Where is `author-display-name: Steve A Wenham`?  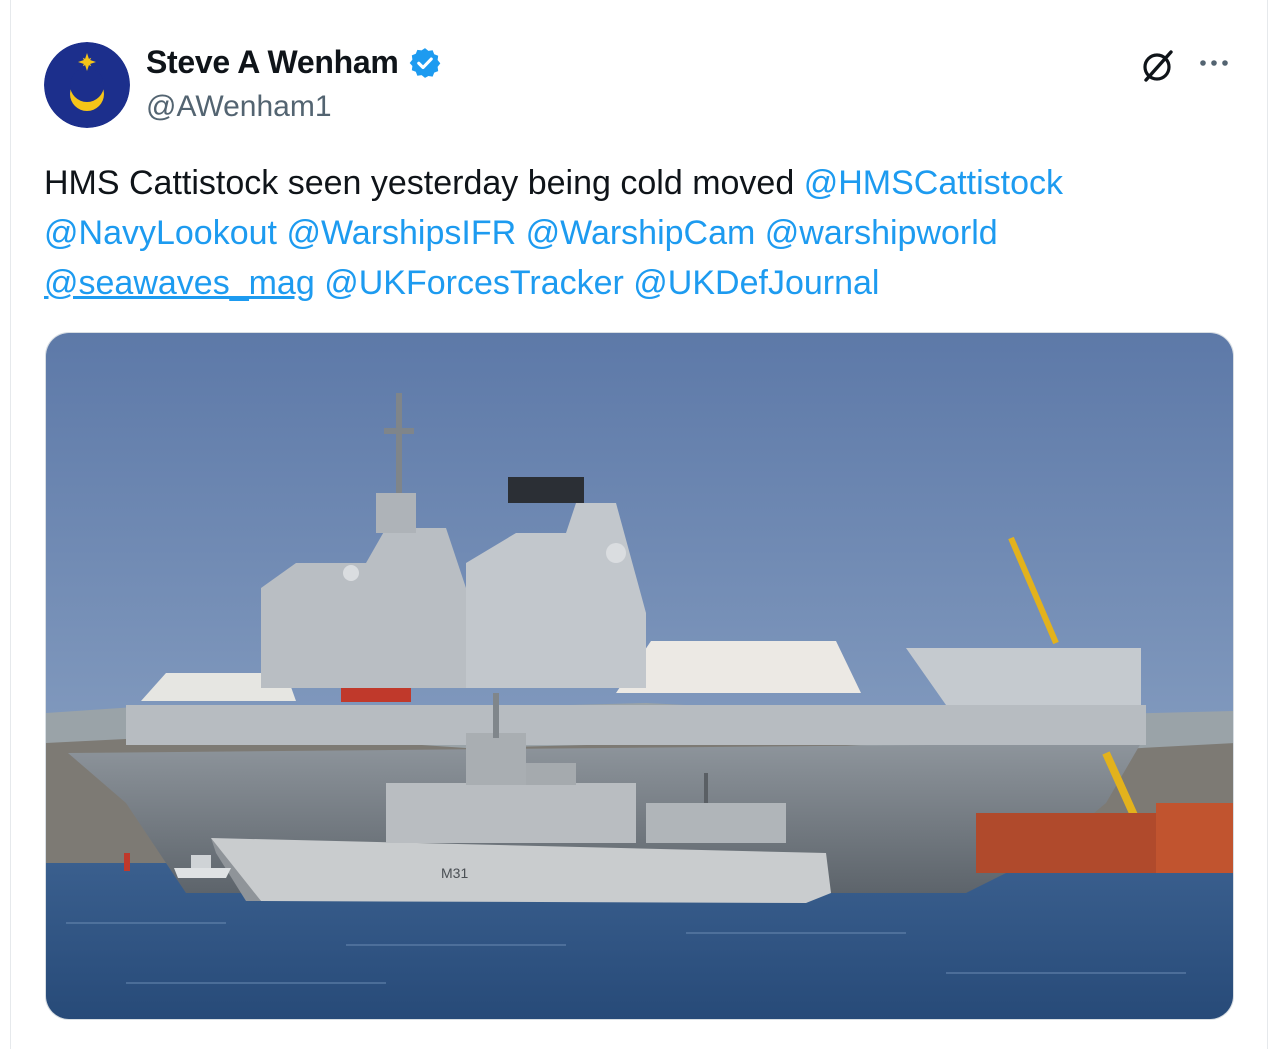
author-display-name: Steve A Wenham is located at coordinates (272, 62).